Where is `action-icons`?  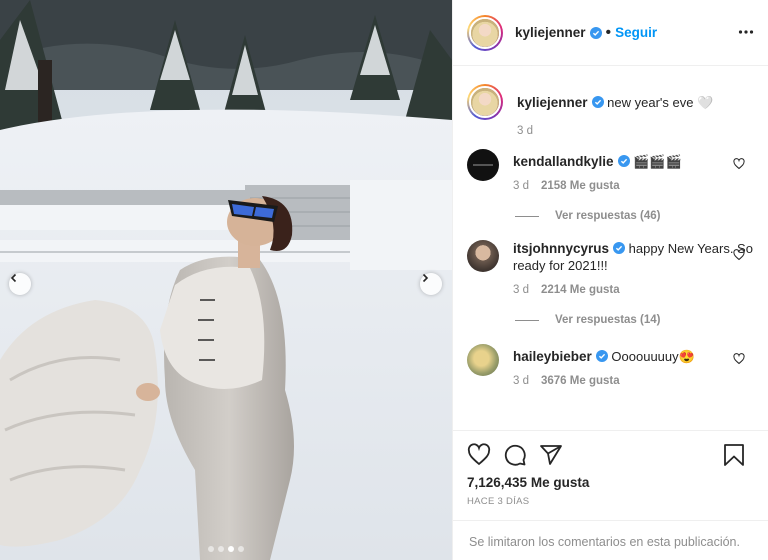 action-icons is located at coordinates (611, 455).